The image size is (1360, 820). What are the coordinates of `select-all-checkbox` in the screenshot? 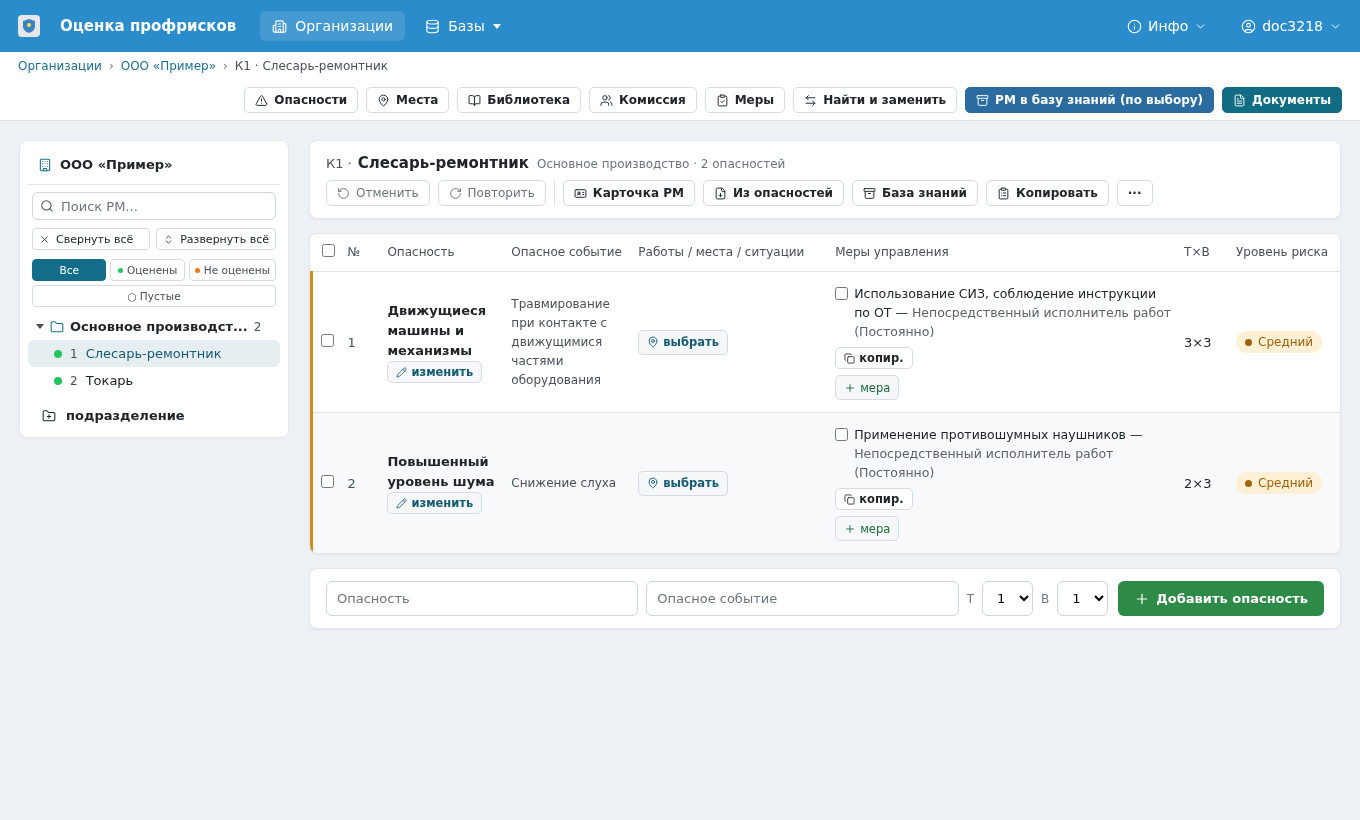 It's located at (328, 250).